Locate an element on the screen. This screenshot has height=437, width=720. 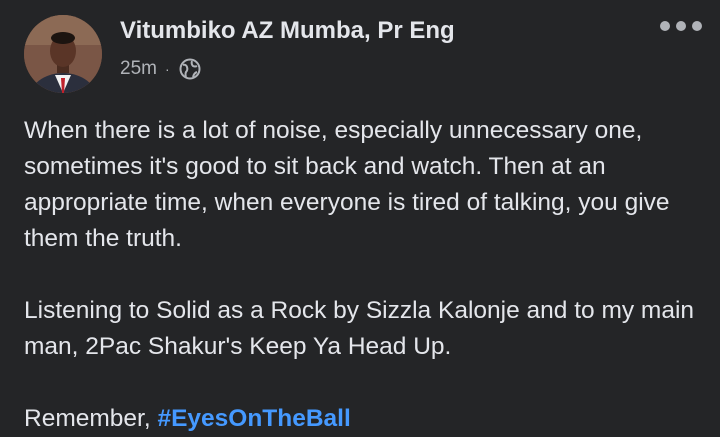
post-timestamp: 25m is located at coordinates (138, 69).